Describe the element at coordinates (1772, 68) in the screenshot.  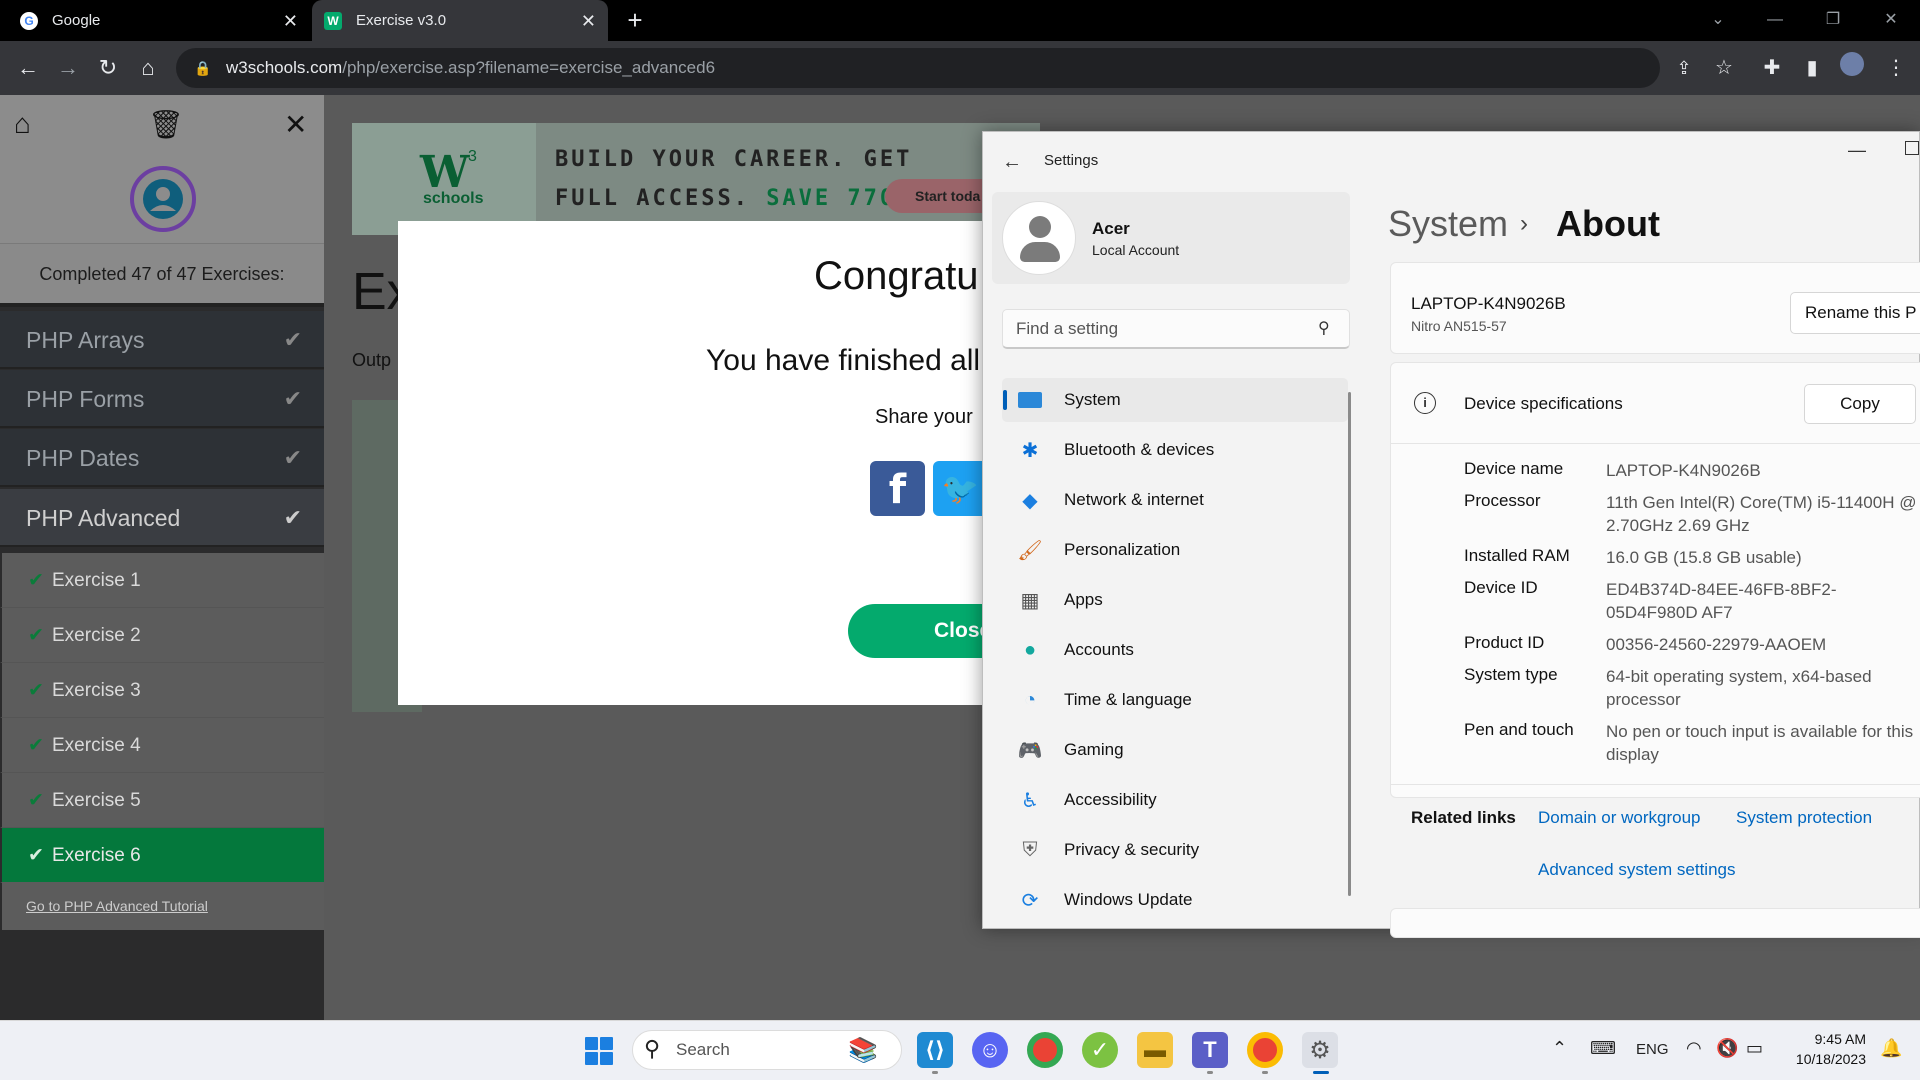
I see `extensions-icon: ✚` at that location.